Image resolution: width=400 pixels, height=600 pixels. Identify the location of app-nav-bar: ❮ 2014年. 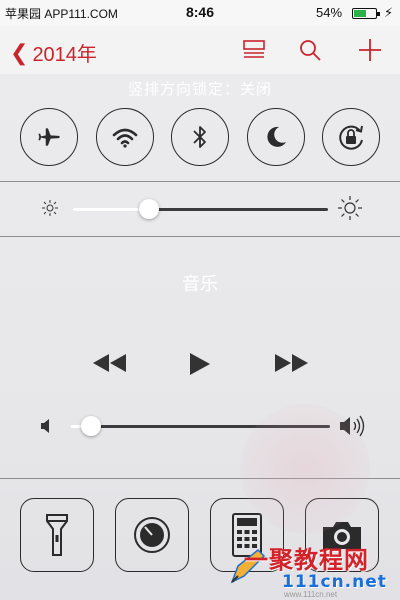
(200, 50).